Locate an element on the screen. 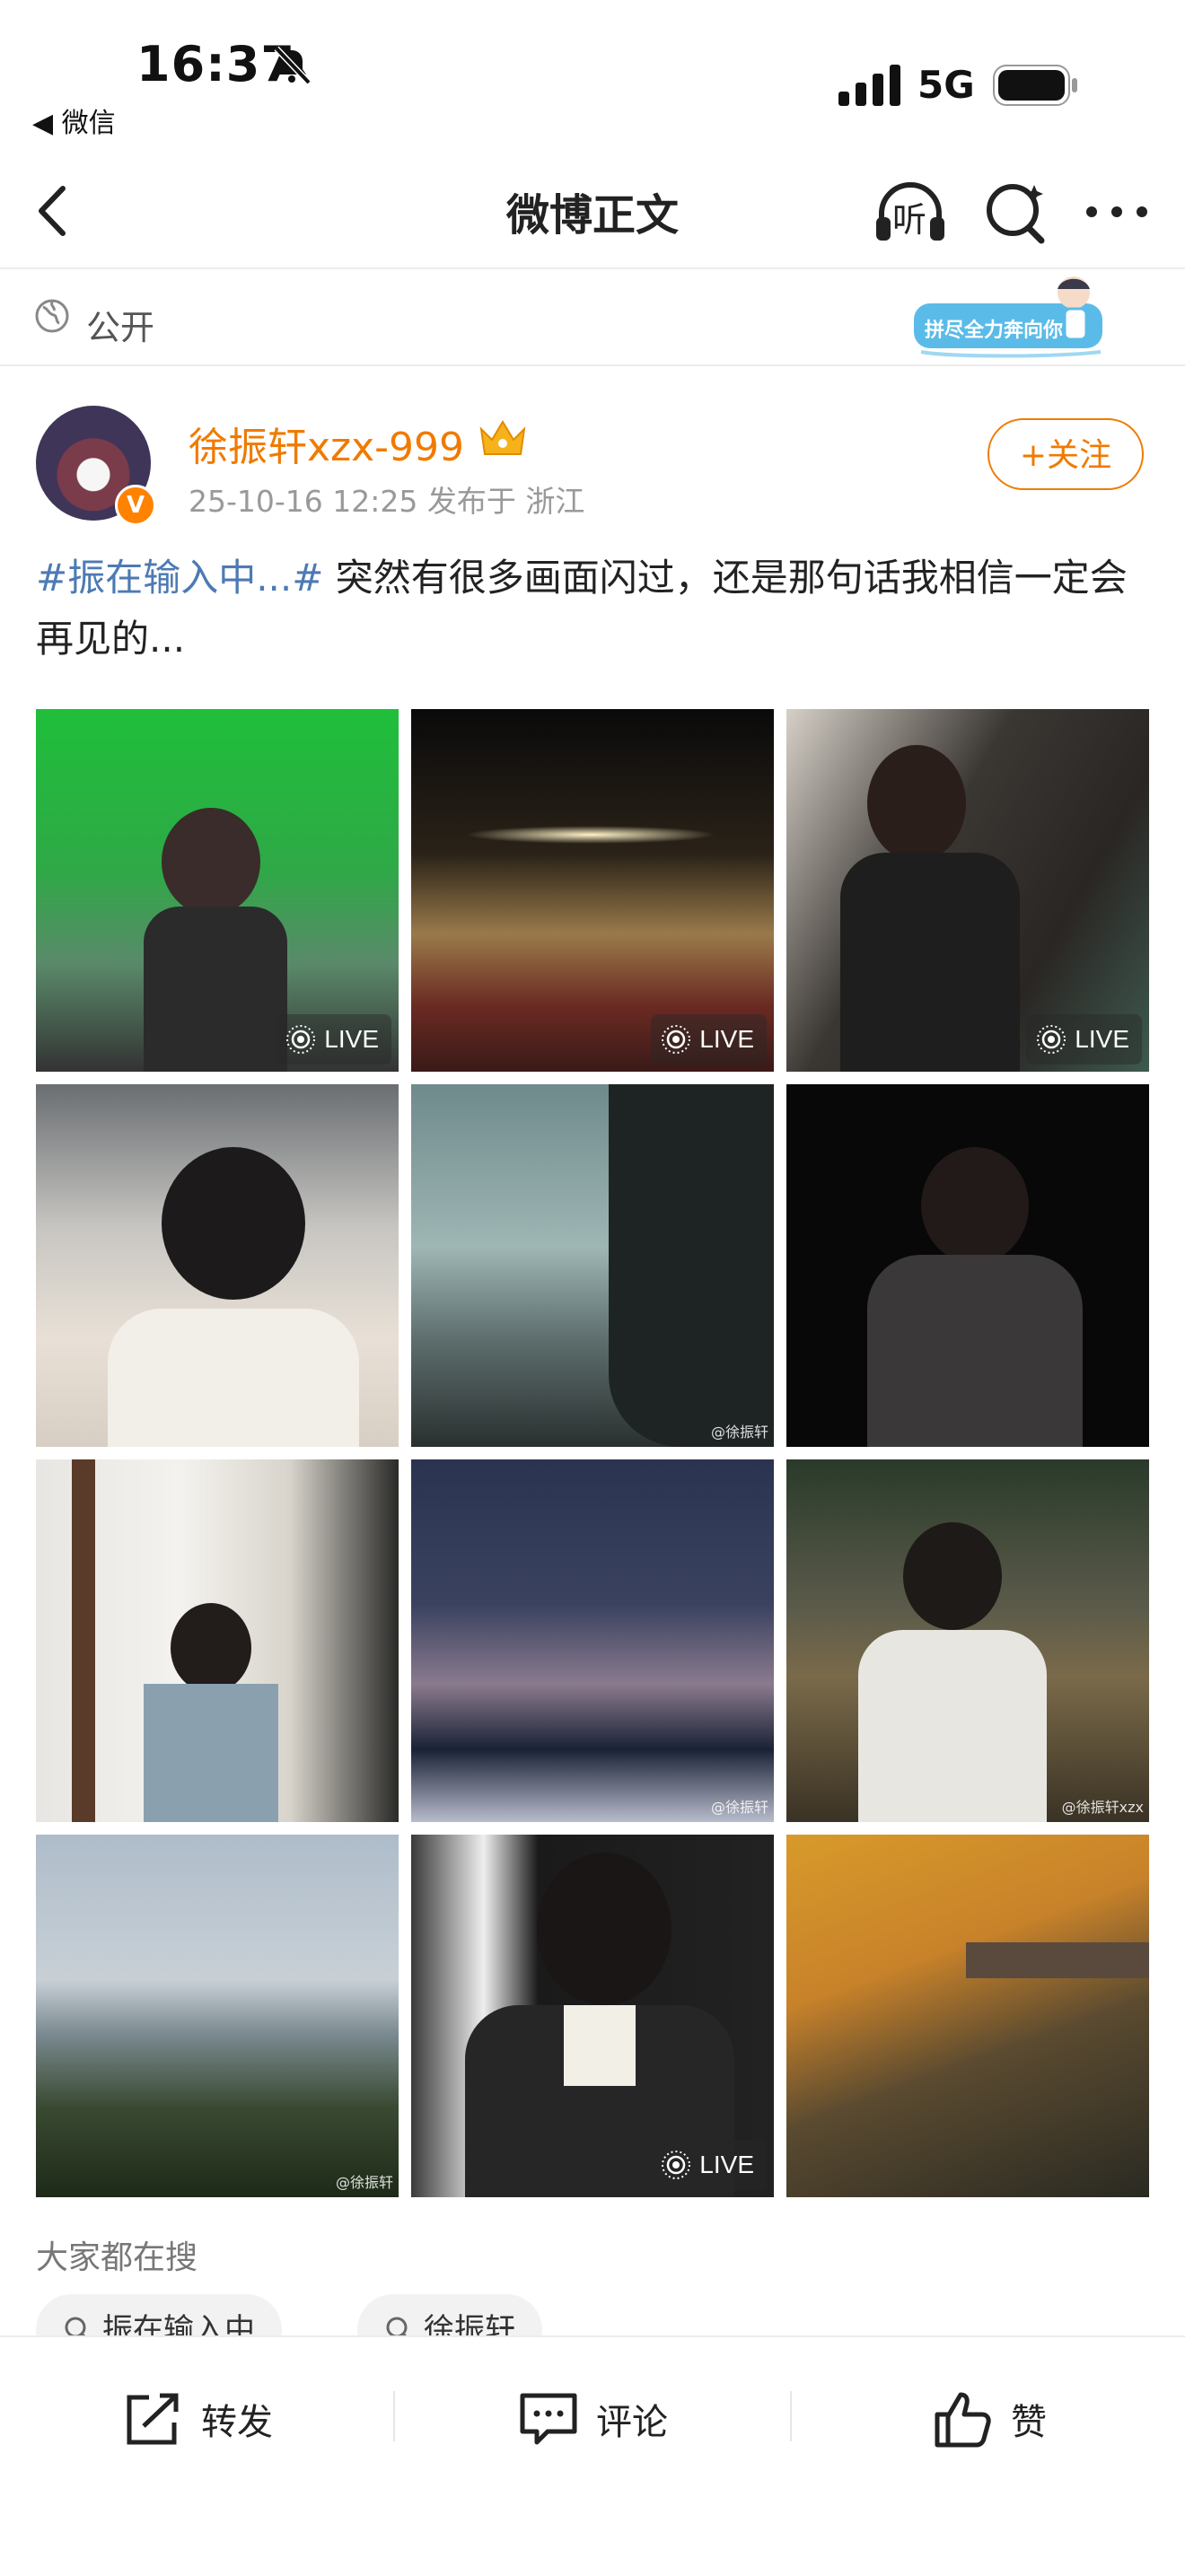  image-5: @徐振轩 is located at coordinates (592, 1265).